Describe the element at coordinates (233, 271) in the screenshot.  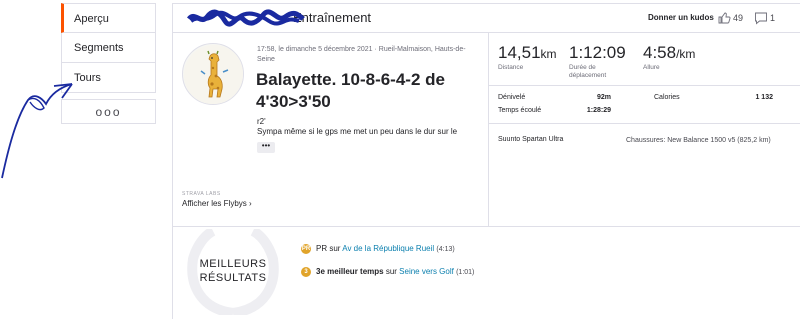
I see `best-results-title: MEILLEURS RÉSULTATS` at that location.